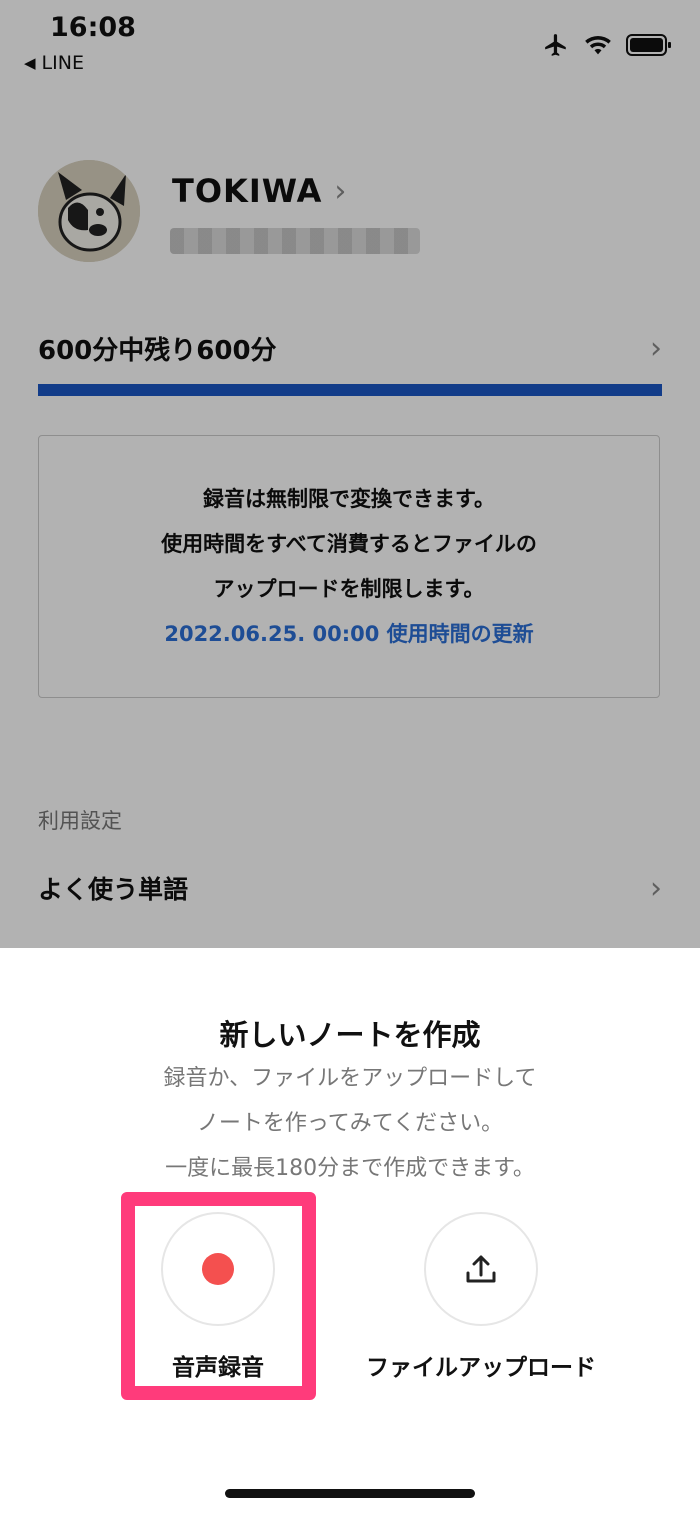 Image resolution: width=700 pixels, height=1515 pixels. I want to click on sheet-desc-line-2: ノートを作ってみてください。, so click(350, 1123).